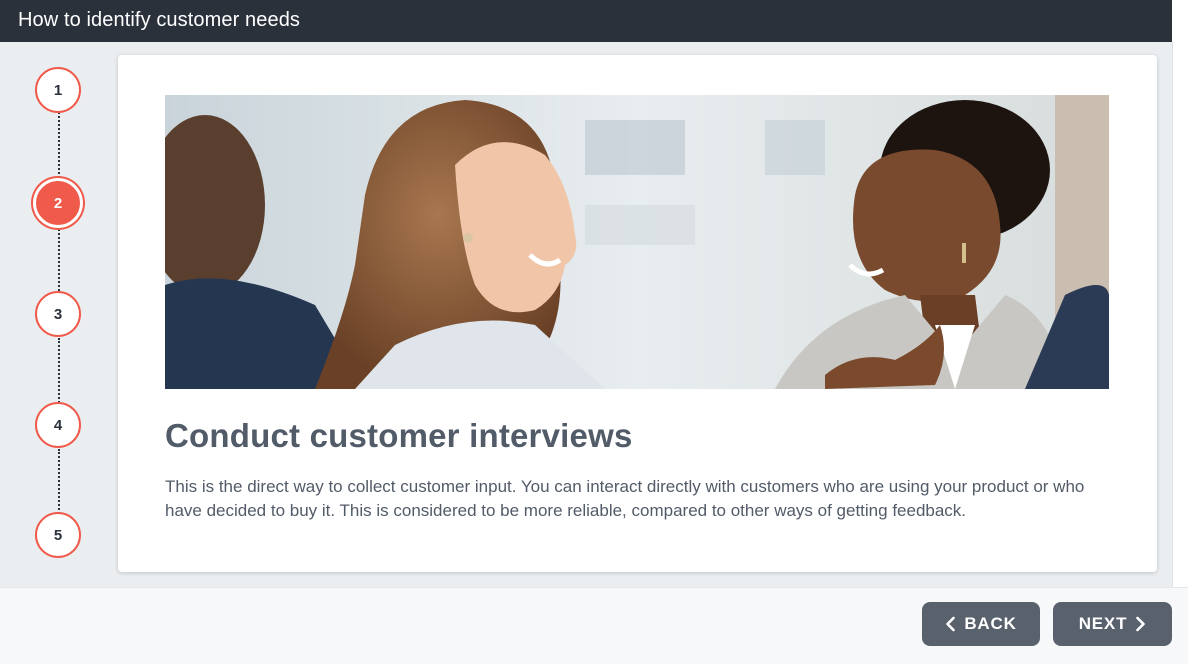  I want to click on title-bar: How to identify customer needs, so click(586, 21).